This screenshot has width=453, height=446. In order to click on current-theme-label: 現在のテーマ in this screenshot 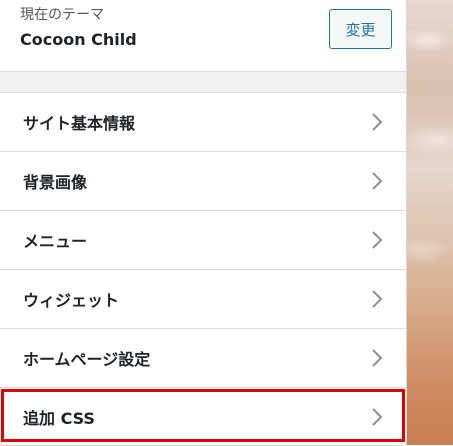, I will do `click(62, 15)`.